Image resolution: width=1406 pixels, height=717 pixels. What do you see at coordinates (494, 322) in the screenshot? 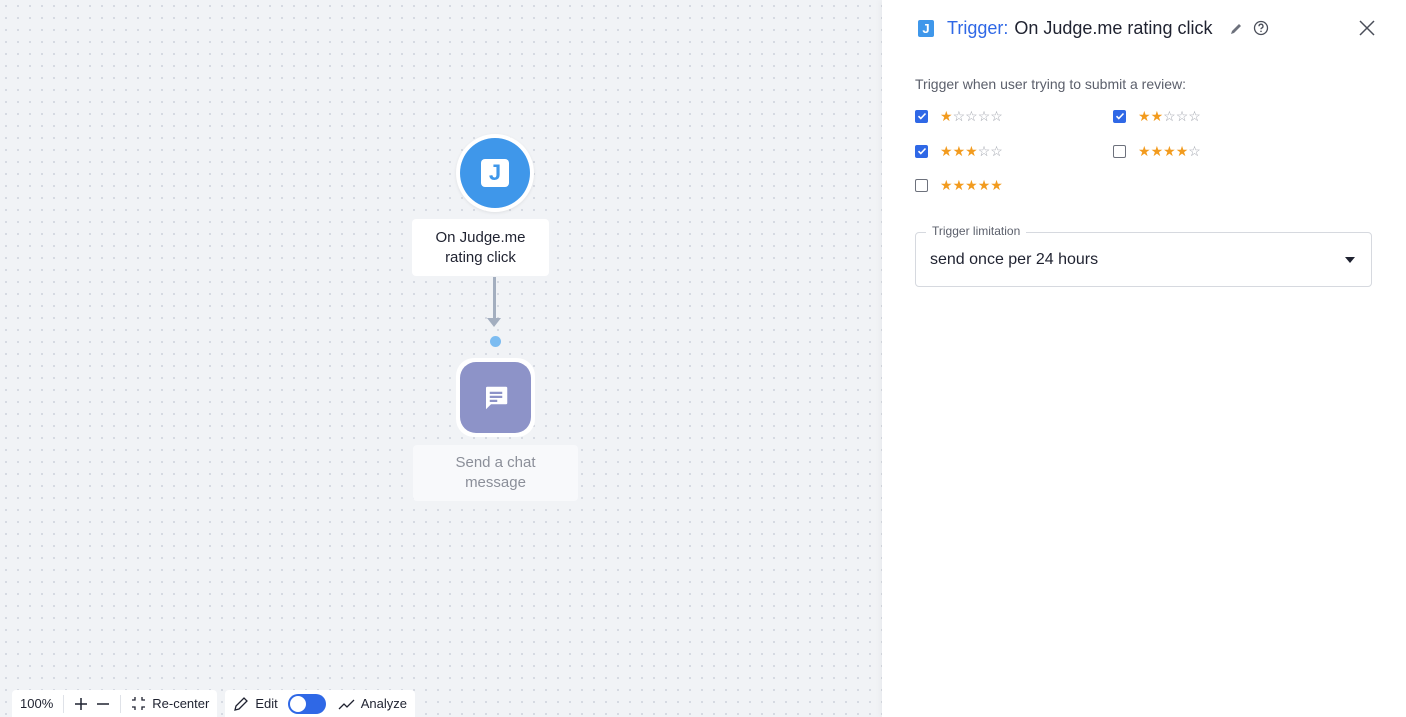
I see `connector-arrow-icon` at bounding box center [494, 322].